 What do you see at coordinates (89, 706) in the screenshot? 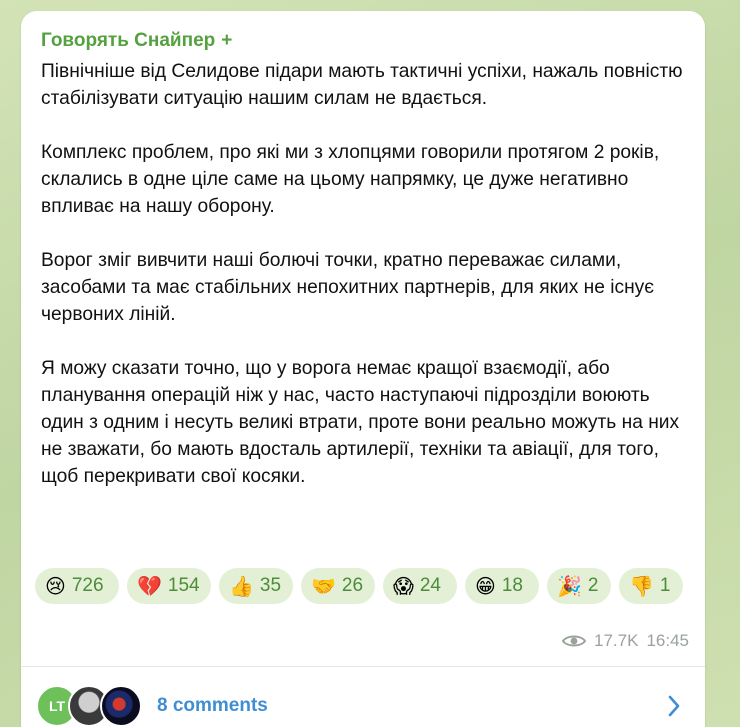
I see `commenter-avatars: LT` at bounding box center [89, 706].